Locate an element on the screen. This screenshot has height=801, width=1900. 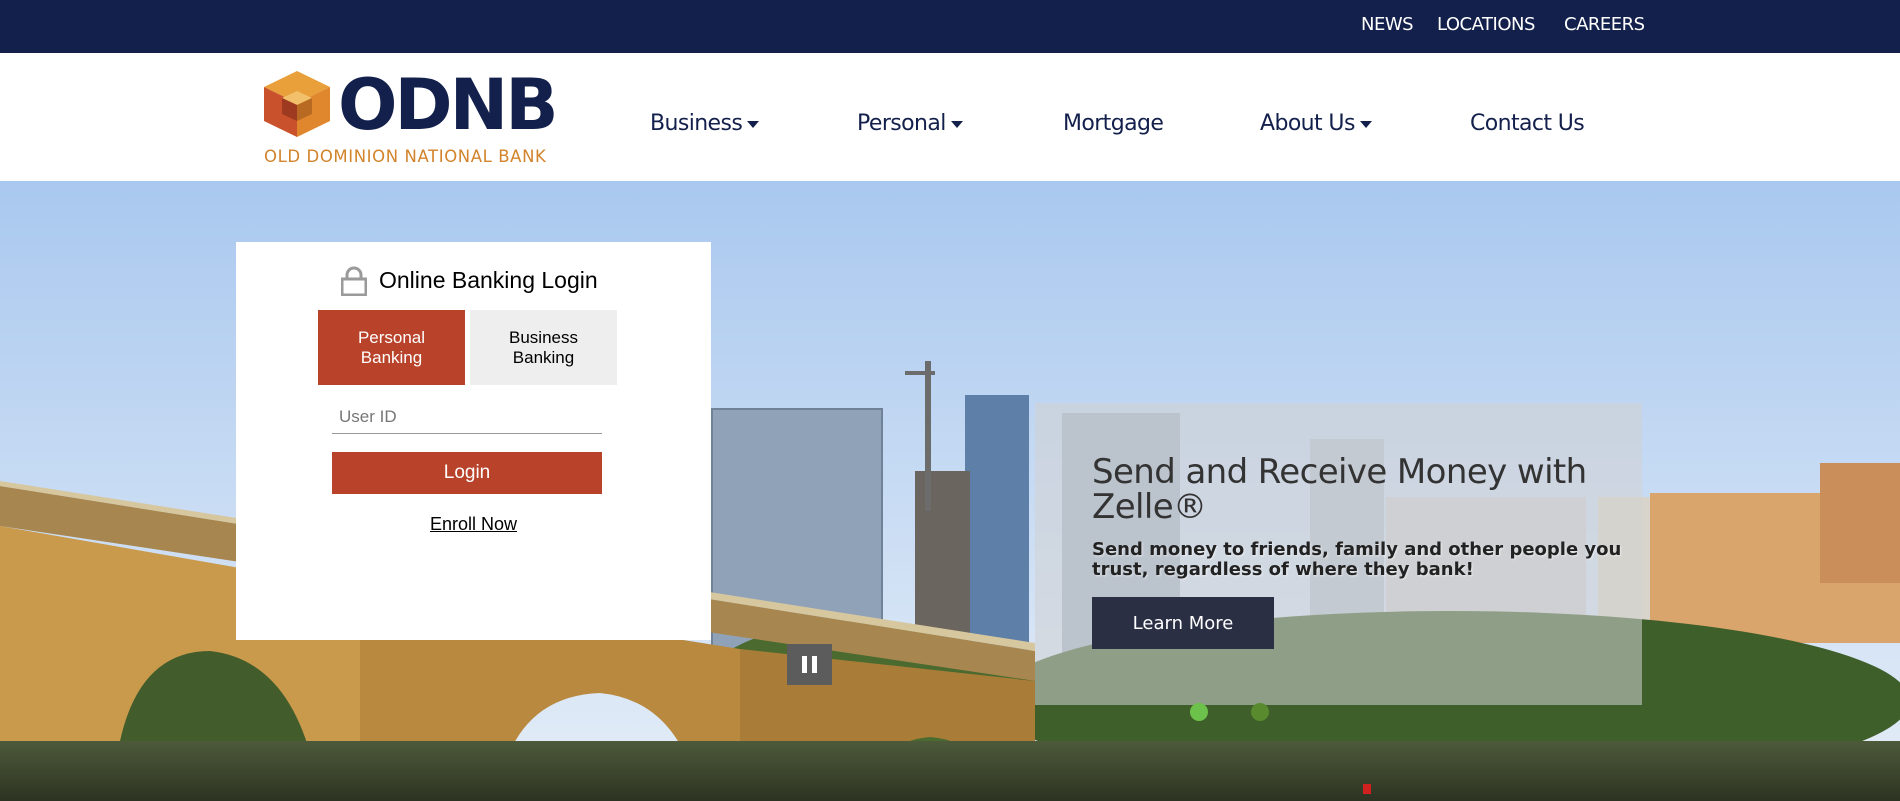
nav-personal-label: Personal is located at coordinates (901, 123).